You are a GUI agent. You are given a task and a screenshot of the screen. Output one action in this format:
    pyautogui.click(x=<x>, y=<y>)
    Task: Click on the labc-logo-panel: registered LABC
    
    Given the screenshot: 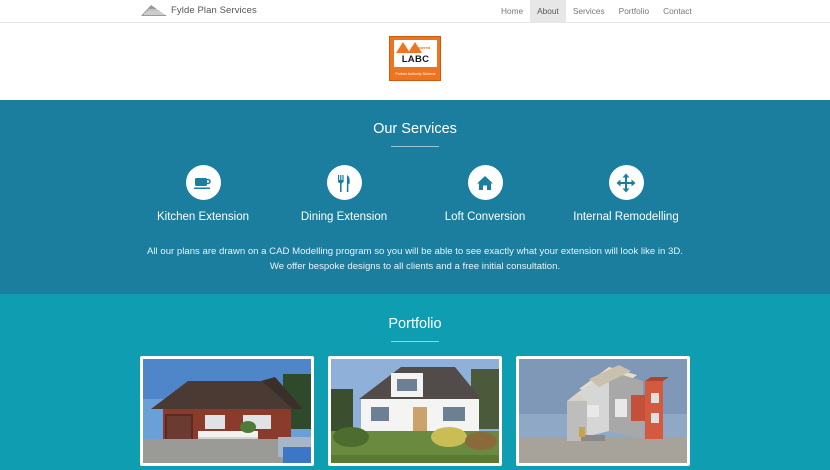 What is the action you would take?
    pyautogui.click(x=415, y=53)
    